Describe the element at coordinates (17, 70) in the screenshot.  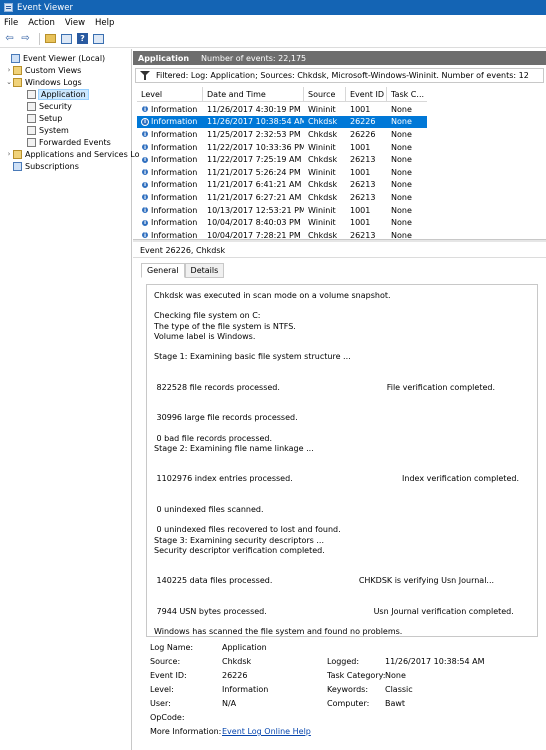
I see `folder-icon` at that location.